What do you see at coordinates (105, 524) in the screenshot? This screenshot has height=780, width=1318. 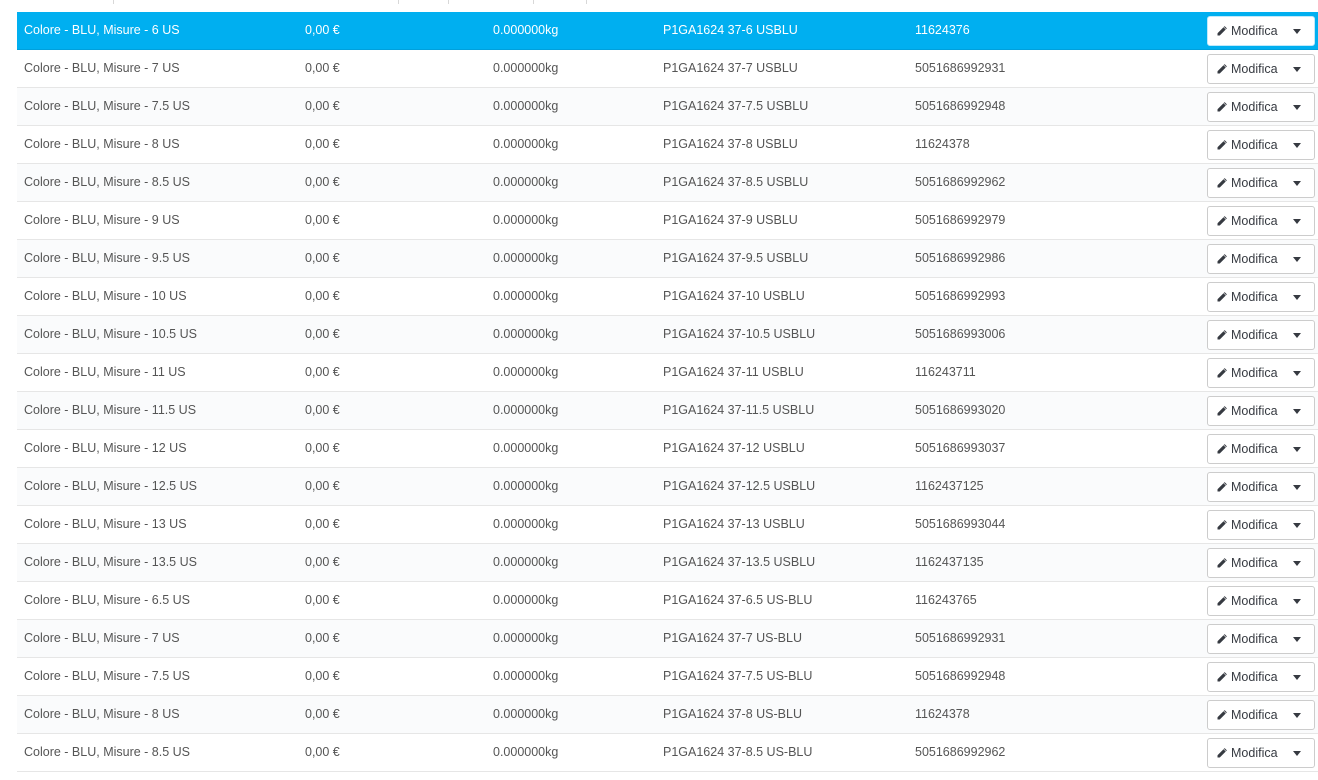 I see `combination-name: Colore - BLU, Misure - 13 US` at bounding box center [105, 524].